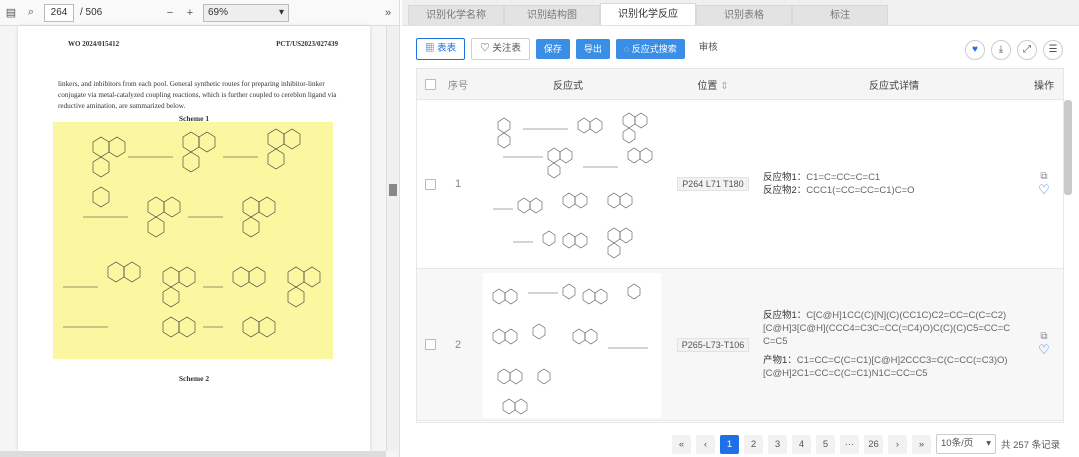 The image size is (1079, 457). Describe the element at coordinates (724, 86) in the screenshot. I see `sort-icon: ⇕` at that location.